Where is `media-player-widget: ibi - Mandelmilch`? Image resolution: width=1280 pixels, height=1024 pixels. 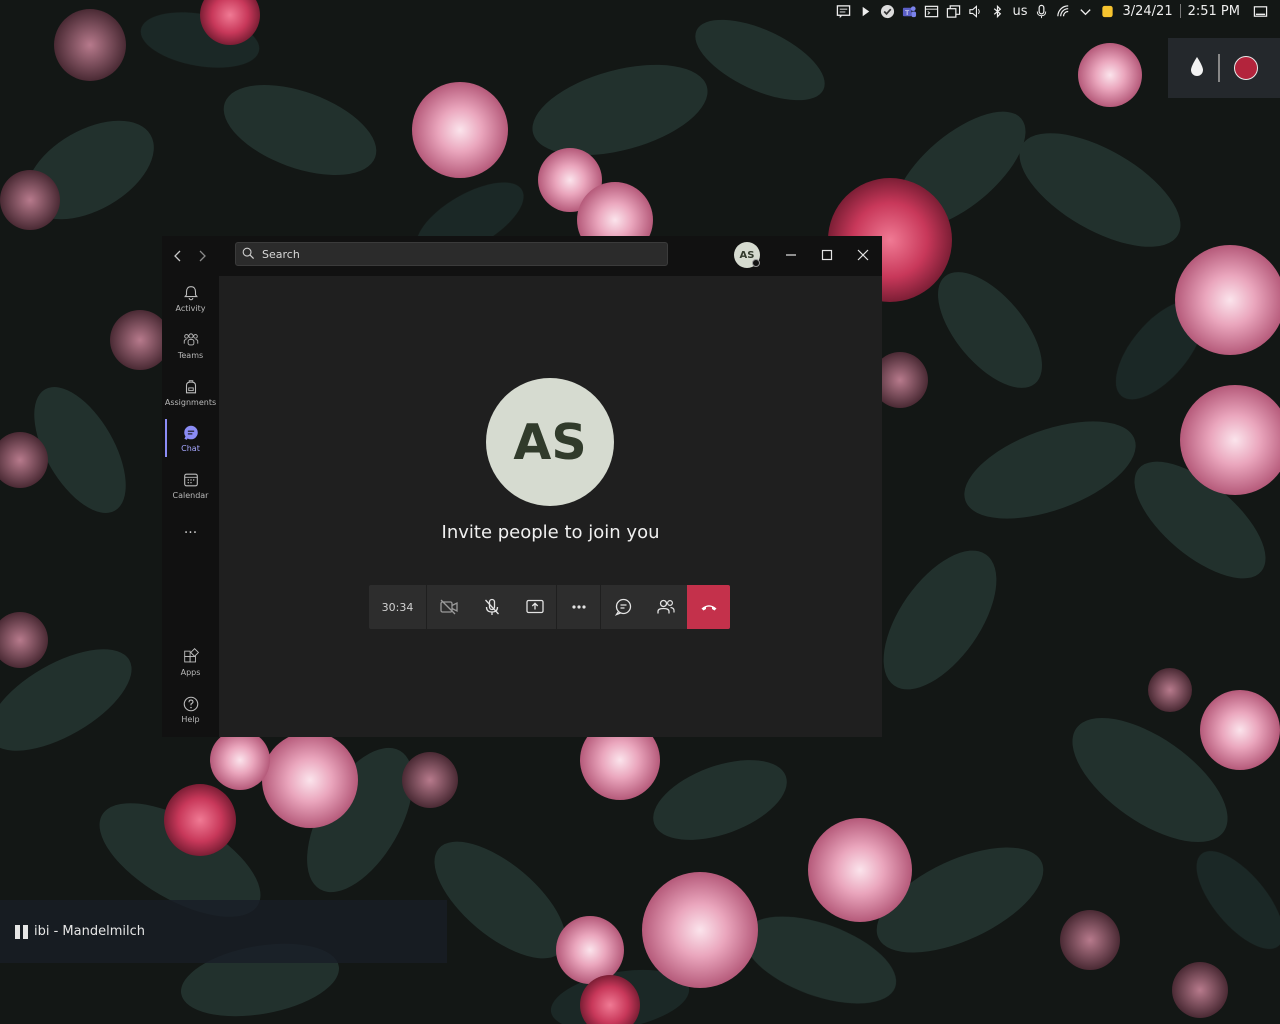
media-player-widget: ibi - Mandelmilch is located at coordinates (223, 931).